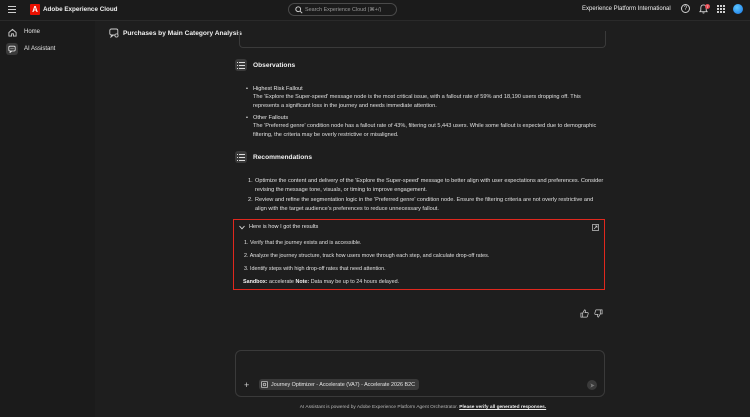 Image resolution: width=750 pixels, height=417 pixels. Describe the element at coordinates (299, 10) in the screenshot. I see `search-icon` at that location.